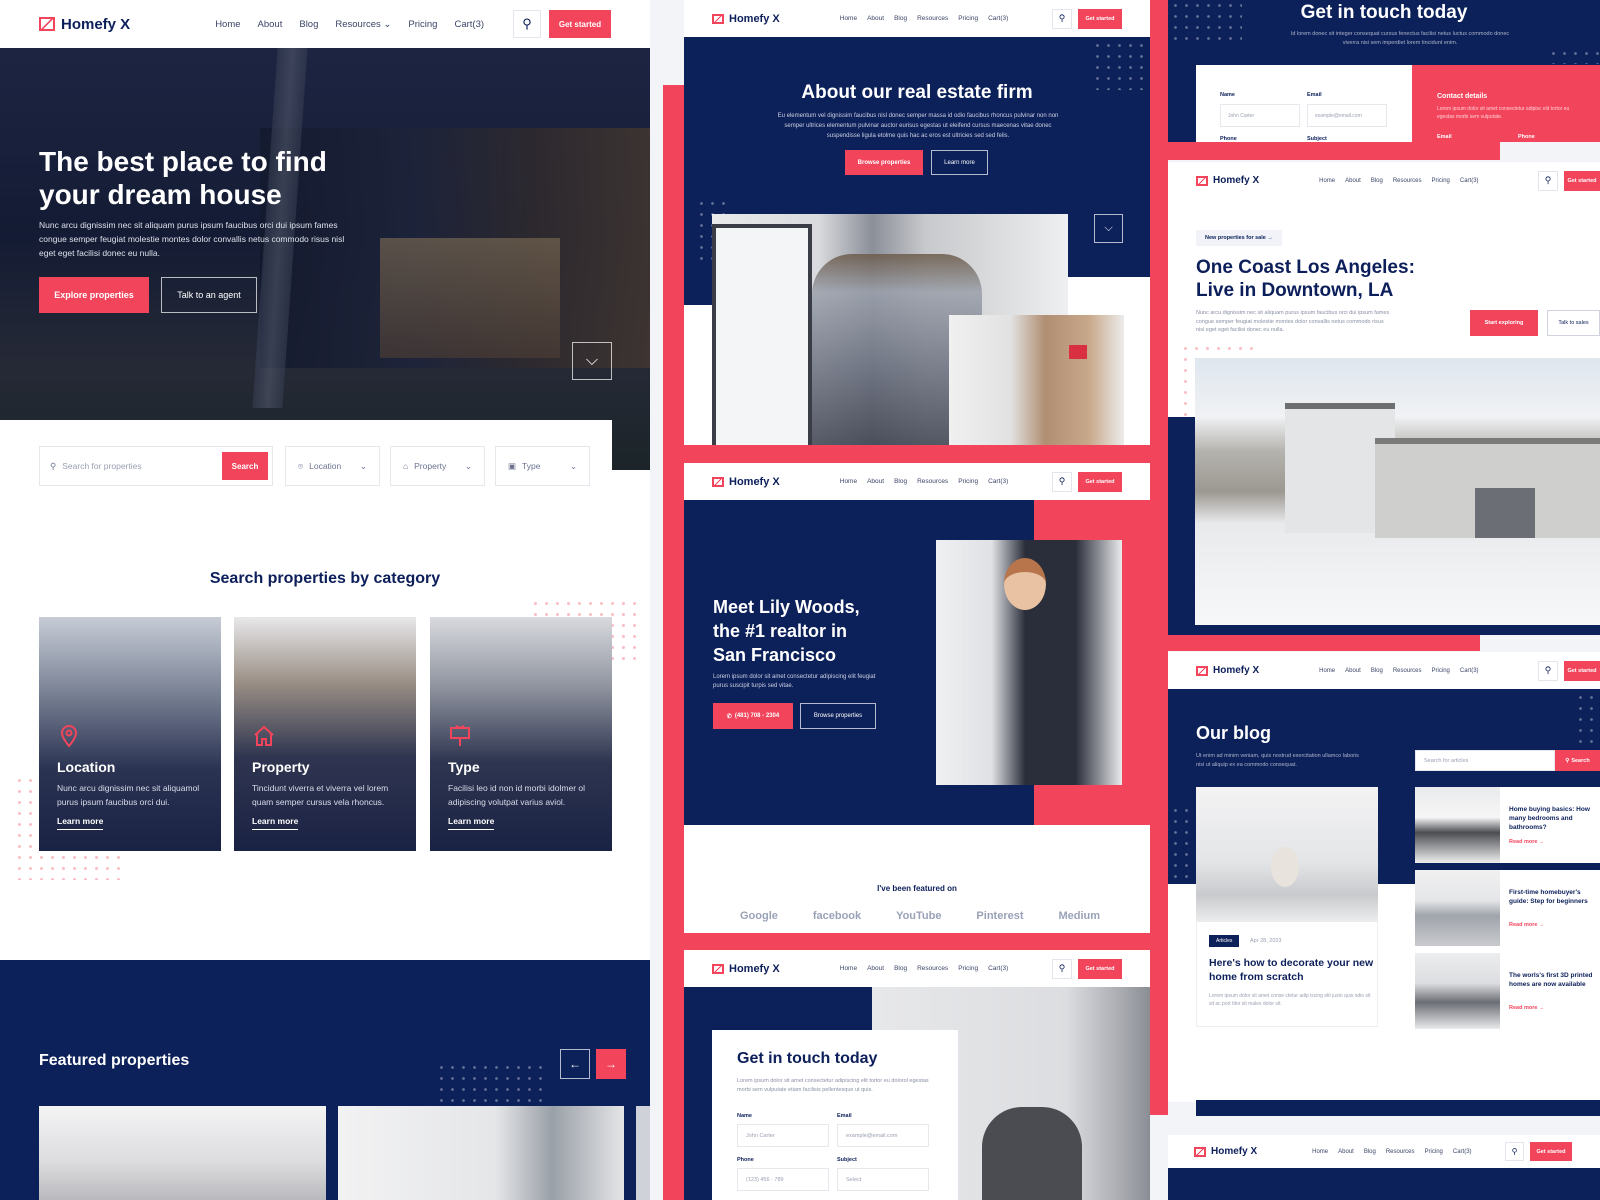  What do you see at coordinates (1485, 760) in the screenshot?
I see `article-search-input: Search for articles` at bounding box center [1485, 760].